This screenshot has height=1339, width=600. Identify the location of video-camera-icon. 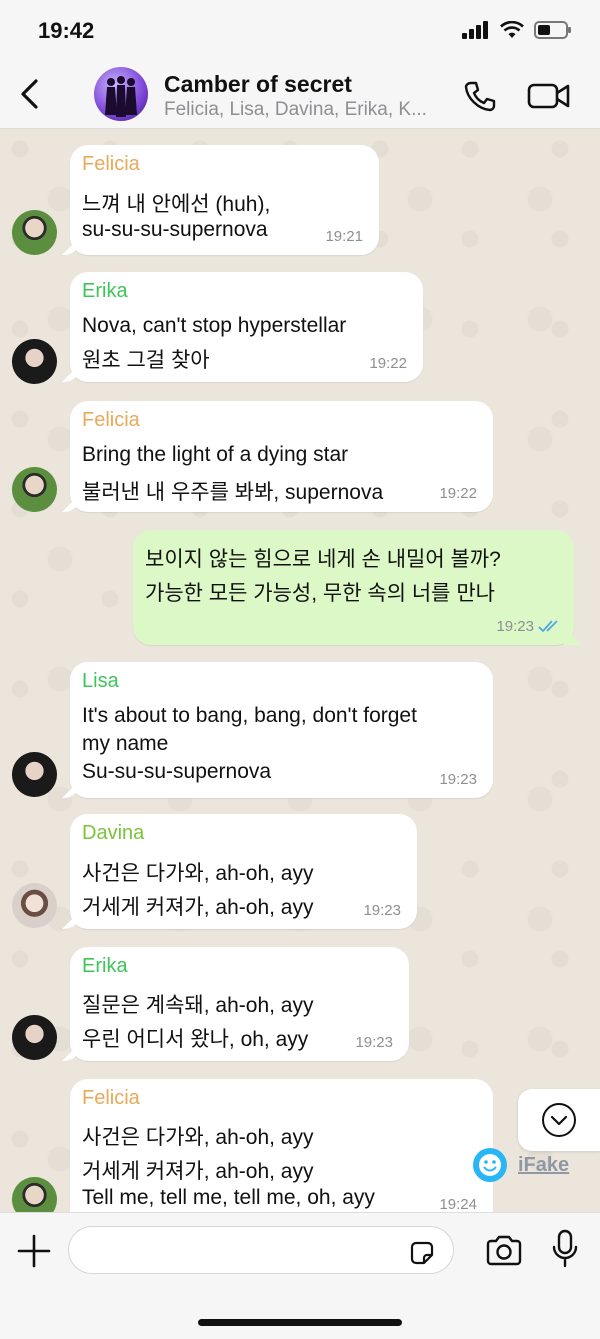
(548, 96).